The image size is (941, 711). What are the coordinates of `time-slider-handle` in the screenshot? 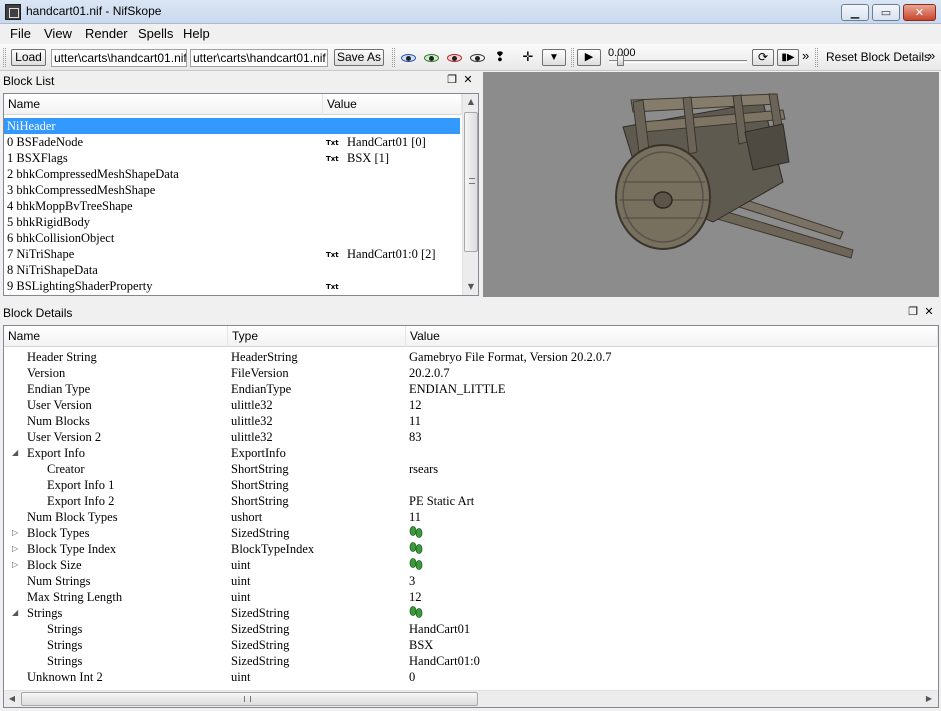 It's located at (620, 60).